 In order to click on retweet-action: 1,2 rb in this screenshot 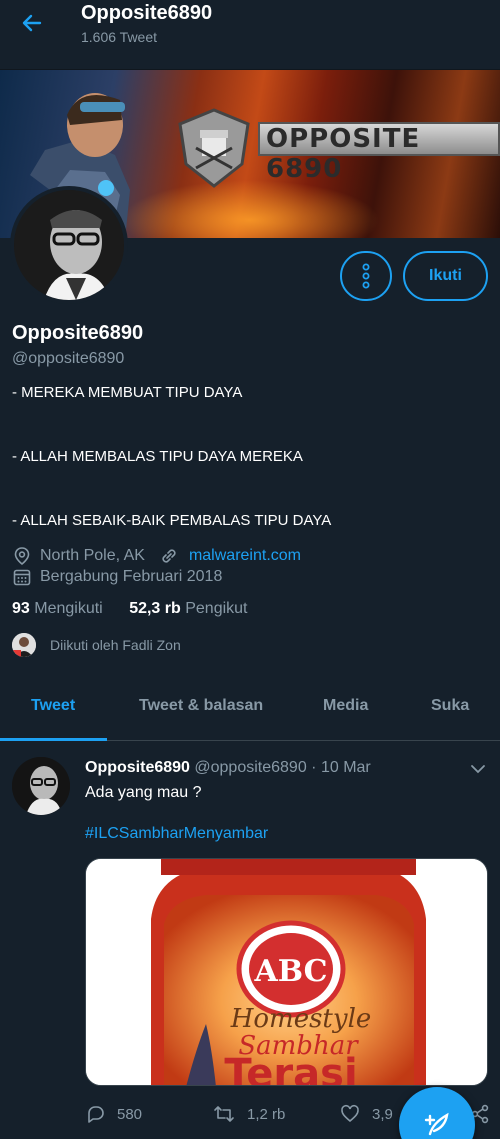, I will do `click(249, 1114)`.